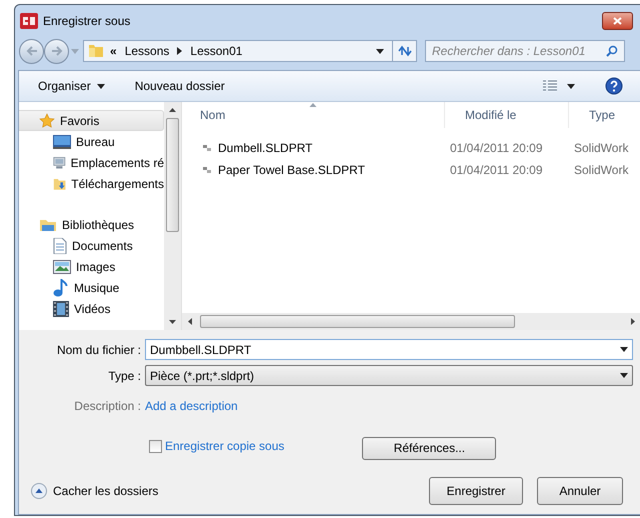 The height and width of the screenshot is (518, 640). I want to click on list-view-icon, so click(550, 86).